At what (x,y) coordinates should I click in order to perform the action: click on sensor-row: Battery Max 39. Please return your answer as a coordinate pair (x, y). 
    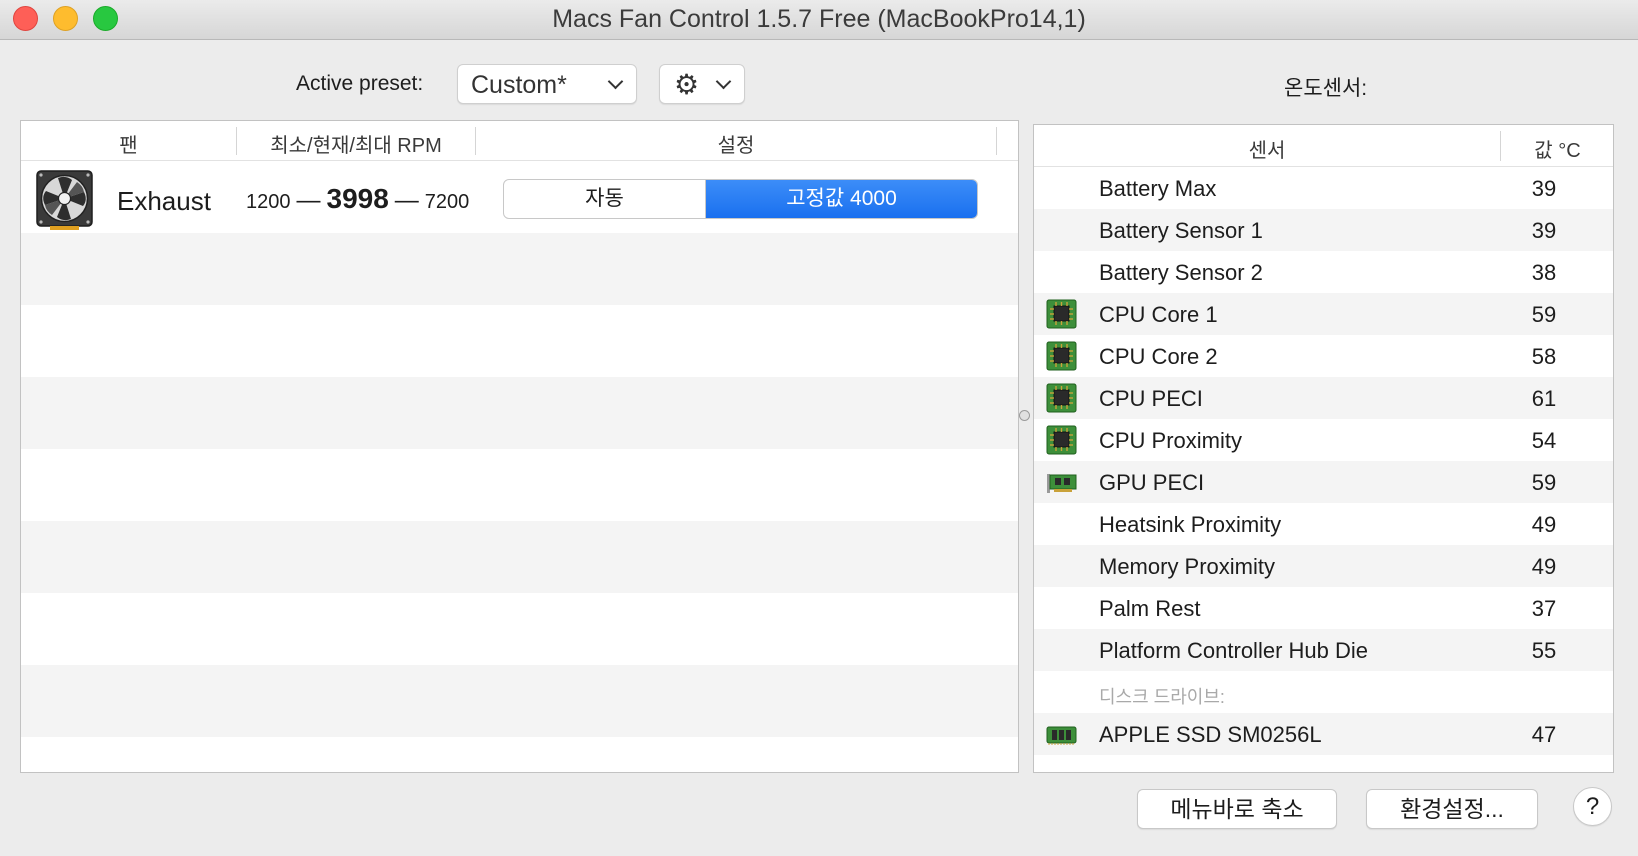
    Looking at the image, I should click on (1323, 188).